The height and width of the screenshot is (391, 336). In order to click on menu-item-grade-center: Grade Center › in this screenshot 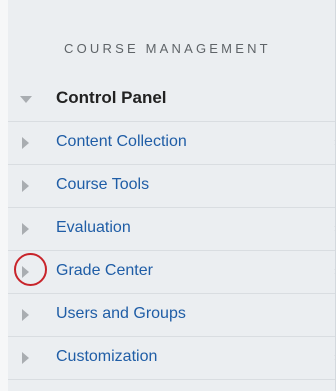, I will do `click(172, 272)`.